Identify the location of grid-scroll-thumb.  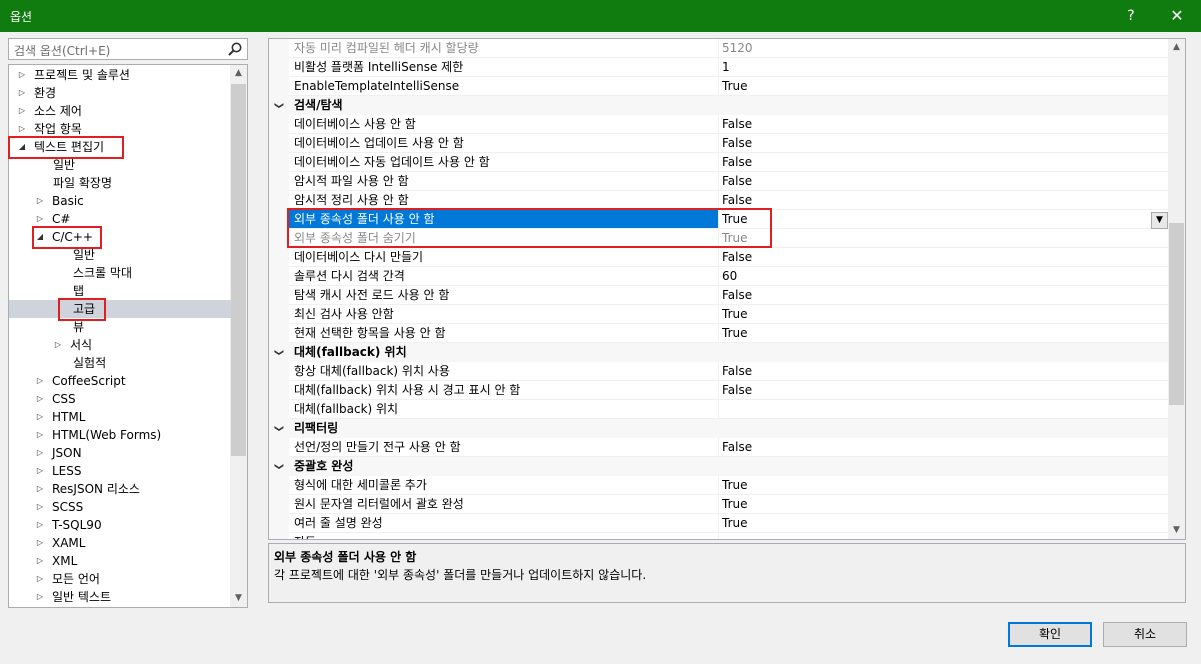
(1176, 314).